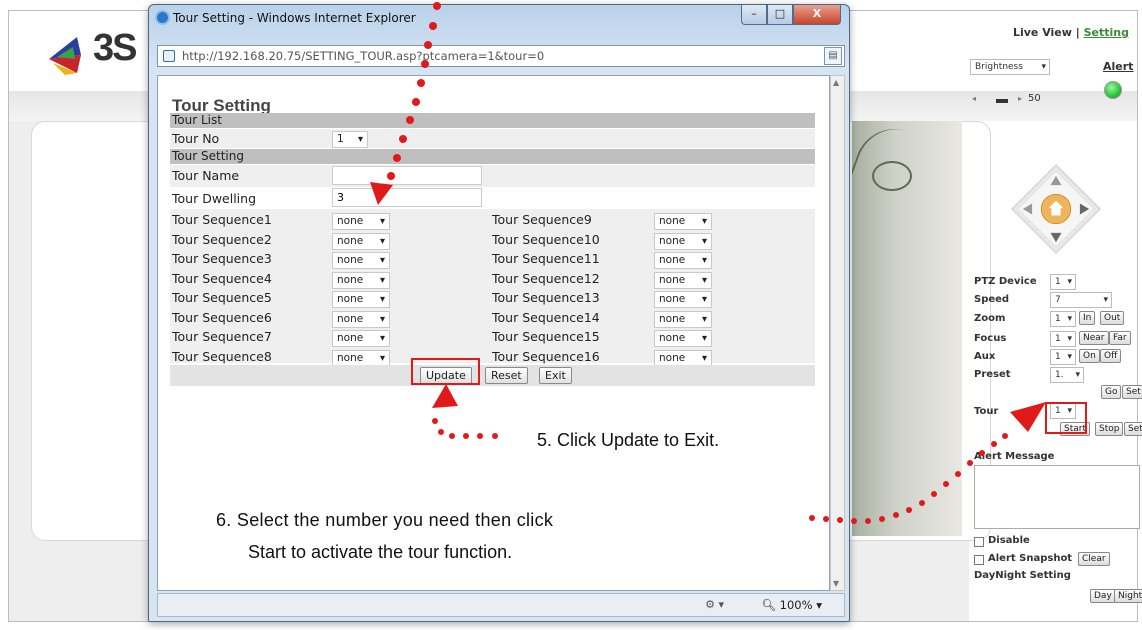 The image size is (1142, 630). I want to click on alert-message-box, so click(1057, 497).